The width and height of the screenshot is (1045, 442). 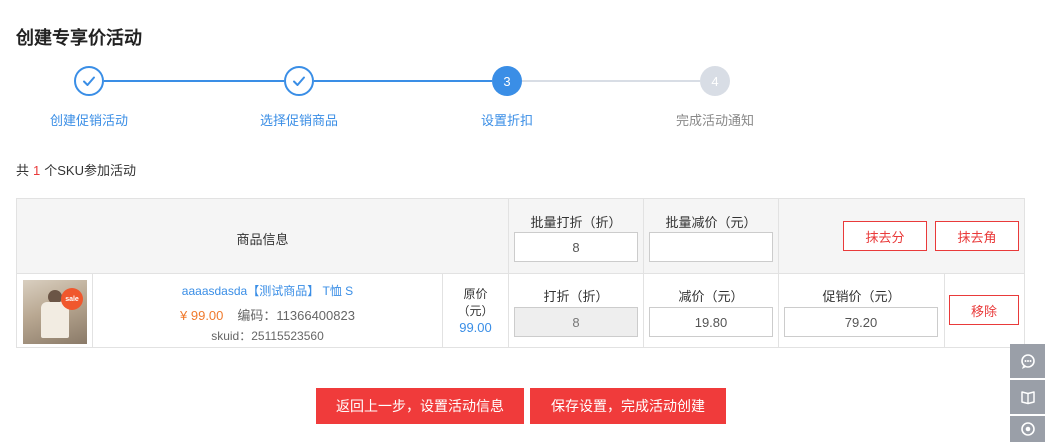 I want to click on promo-price-input: 79.20, so click(x=861, y=322).